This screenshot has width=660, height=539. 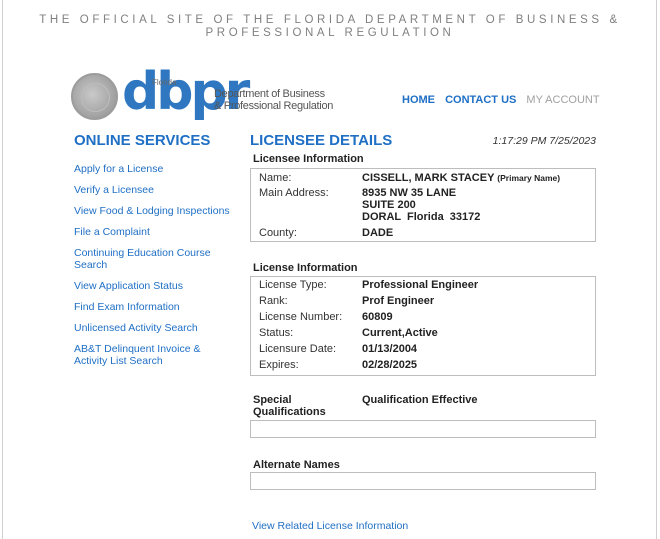 What do you see at coordinates (278, 233) in the screenshot?
I see `county-label: County:` at bounding box center [278, 233].